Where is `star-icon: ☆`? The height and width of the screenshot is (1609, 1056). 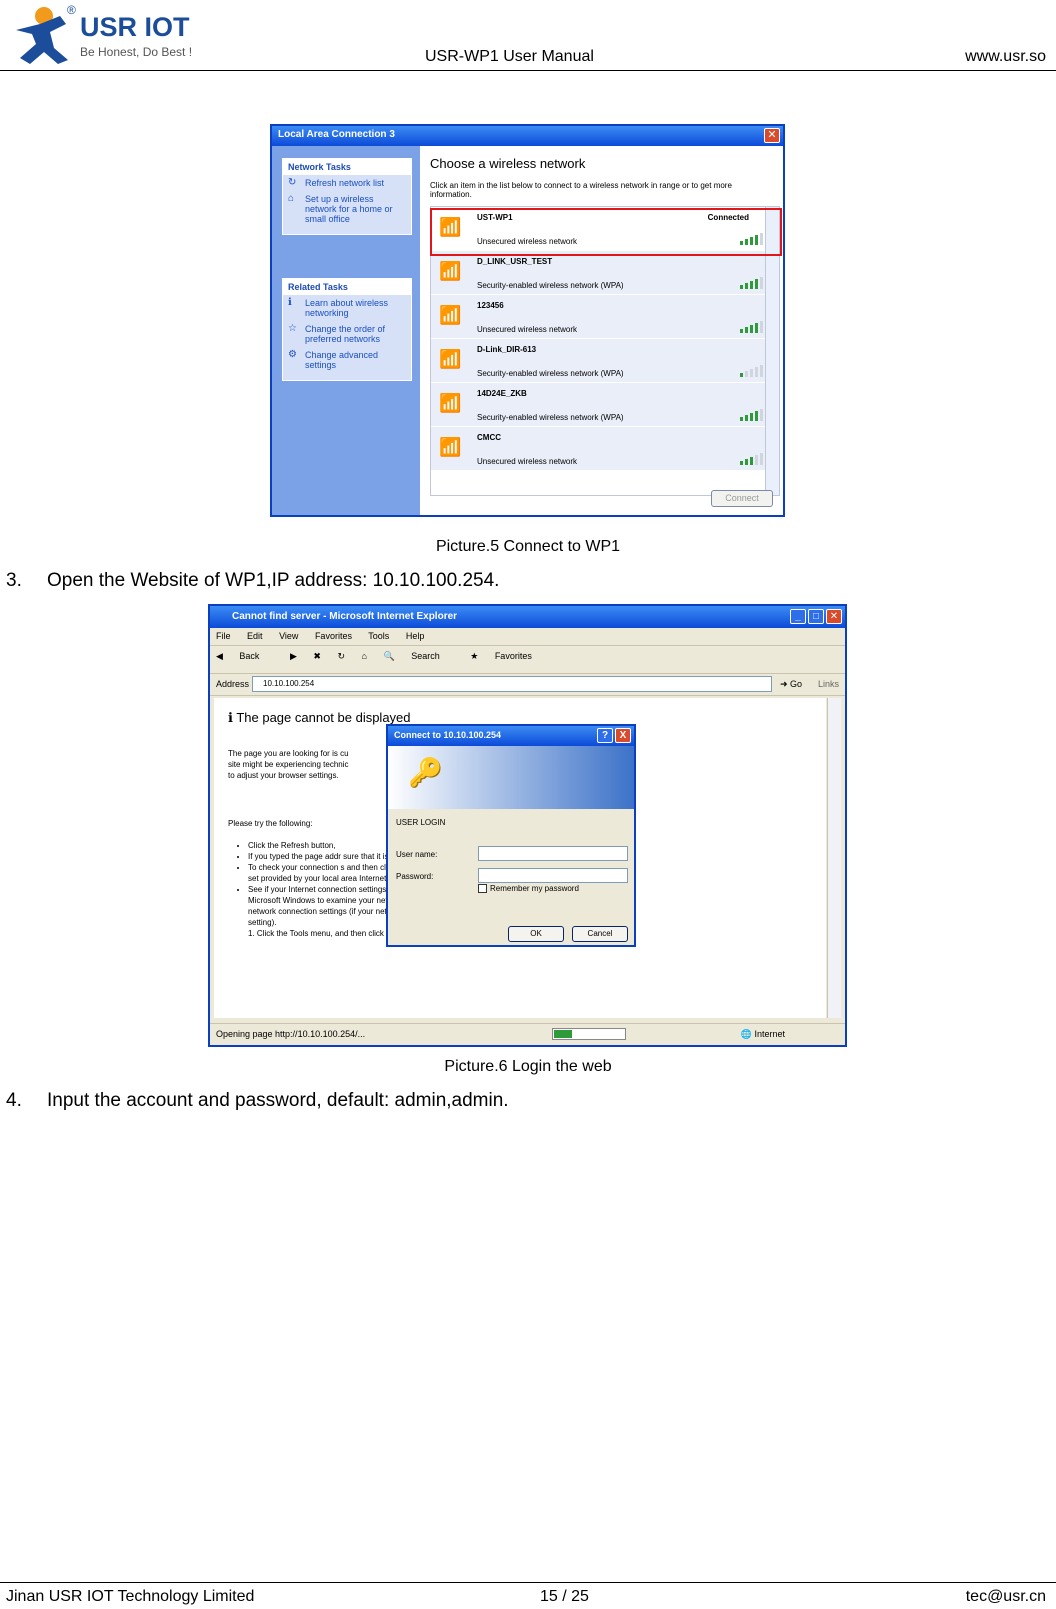 star-icon: ☆ is located at coordinates (292, 328).